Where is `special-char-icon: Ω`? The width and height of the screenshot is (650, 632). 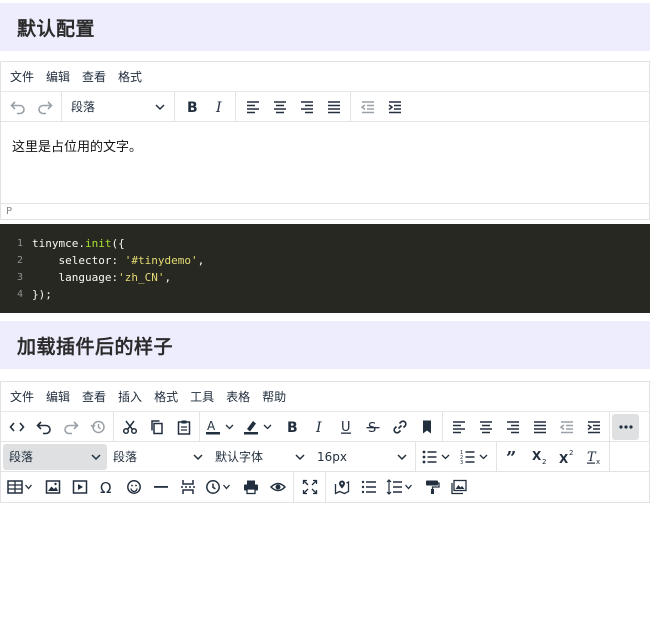
special-char-icon: Ω is located at coordinates (106, 487).